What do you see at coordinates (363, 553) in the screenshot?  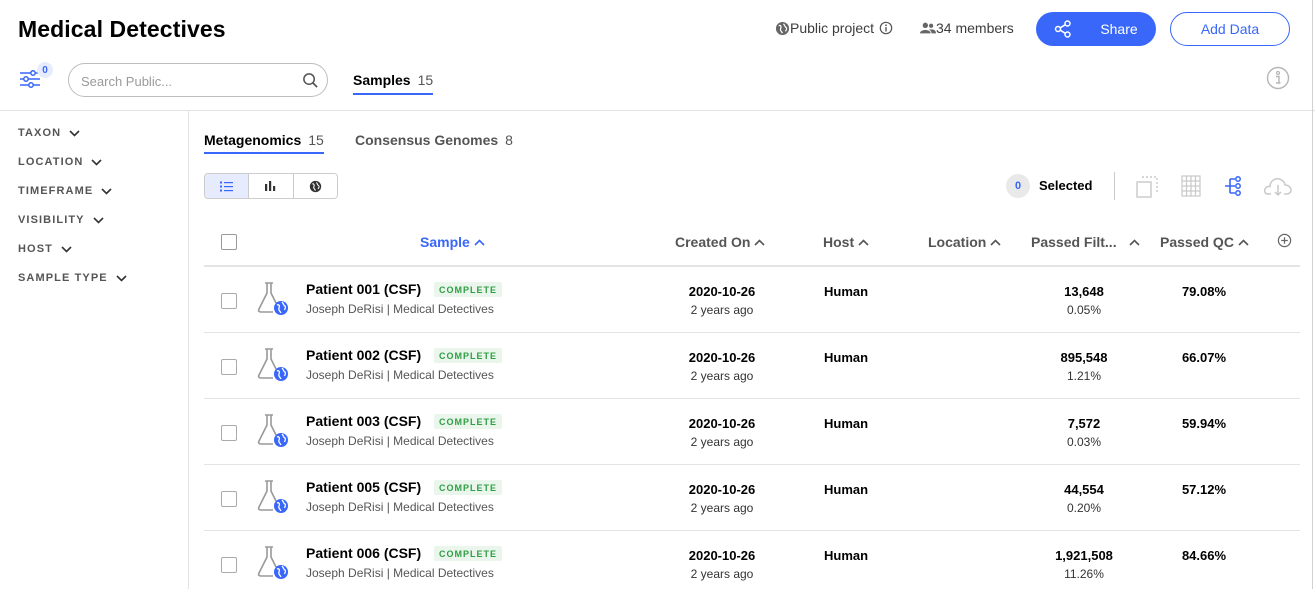 I see `sample-name: Patient 006 (CSF)` at bounding box center [363, 553].